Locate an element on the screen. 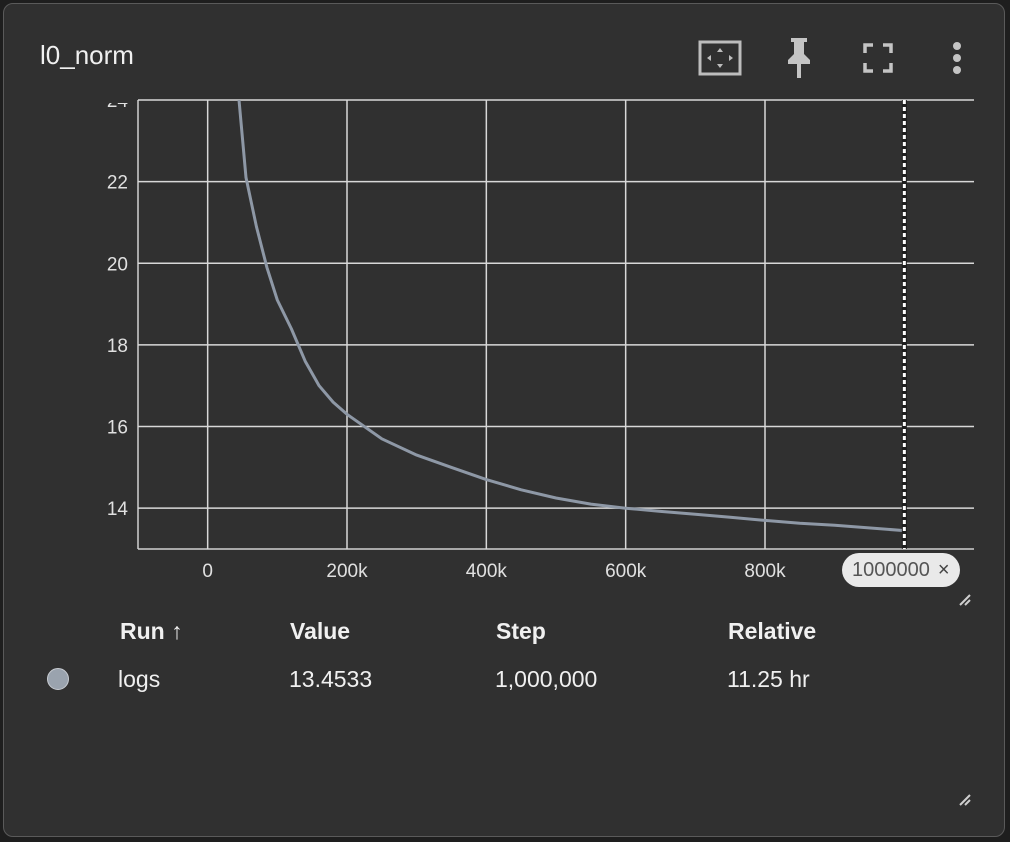  x-tick-label: 800k is located at coordinates (765, 571).